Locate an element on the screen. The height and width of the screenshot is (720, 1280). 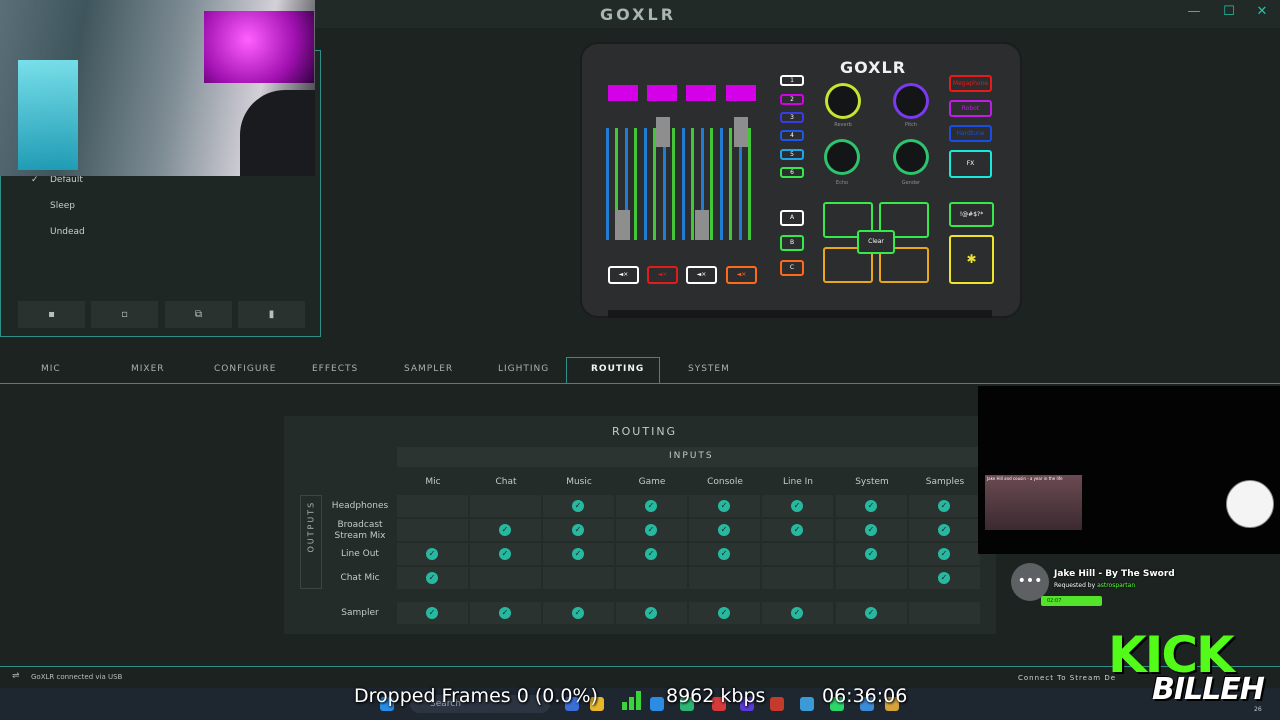
routing-row-header: Chat Mic is located at coordinates (360, 578).